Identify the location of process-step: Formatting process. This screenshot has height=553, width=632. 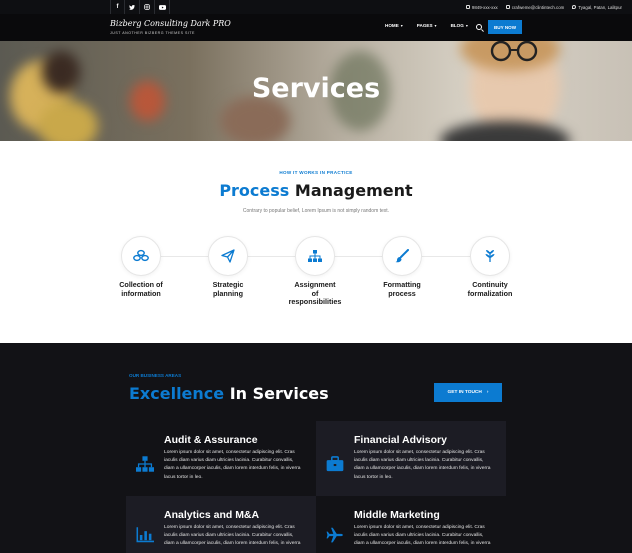
(402, 267).